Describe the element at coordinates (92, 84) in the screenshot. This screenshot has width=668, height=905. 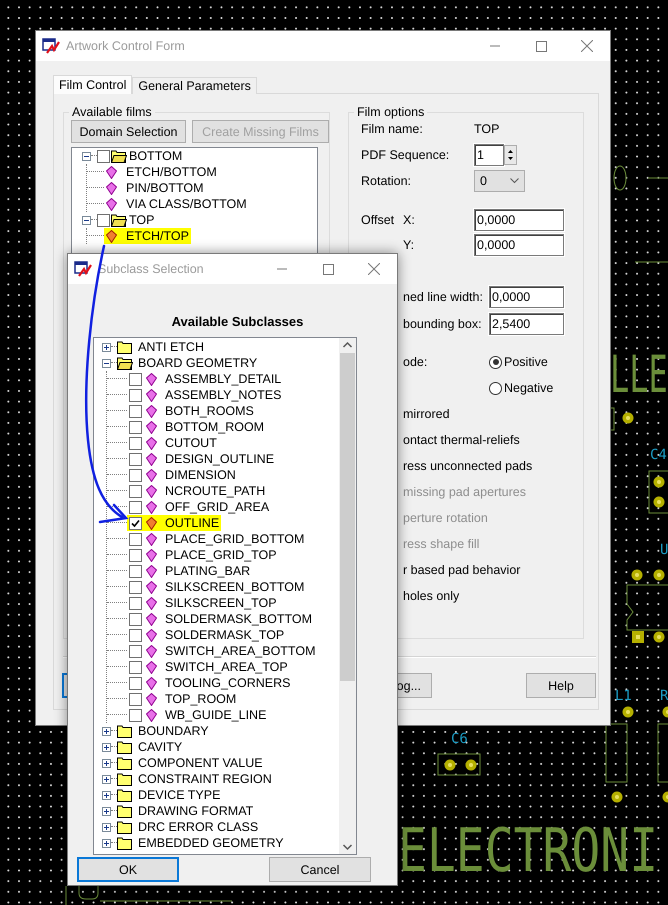
I see `tab: Film Control` at that location.